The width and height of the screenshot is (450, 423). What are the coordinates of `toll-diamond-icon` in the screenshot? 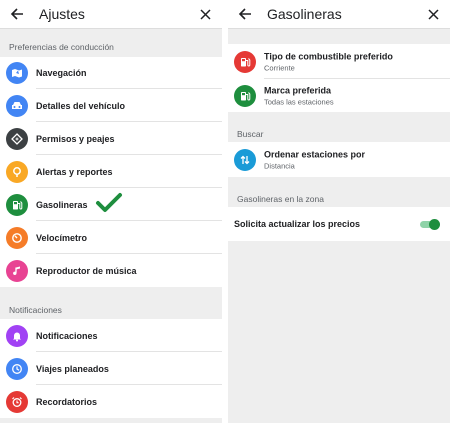 It's located at (17, 138).